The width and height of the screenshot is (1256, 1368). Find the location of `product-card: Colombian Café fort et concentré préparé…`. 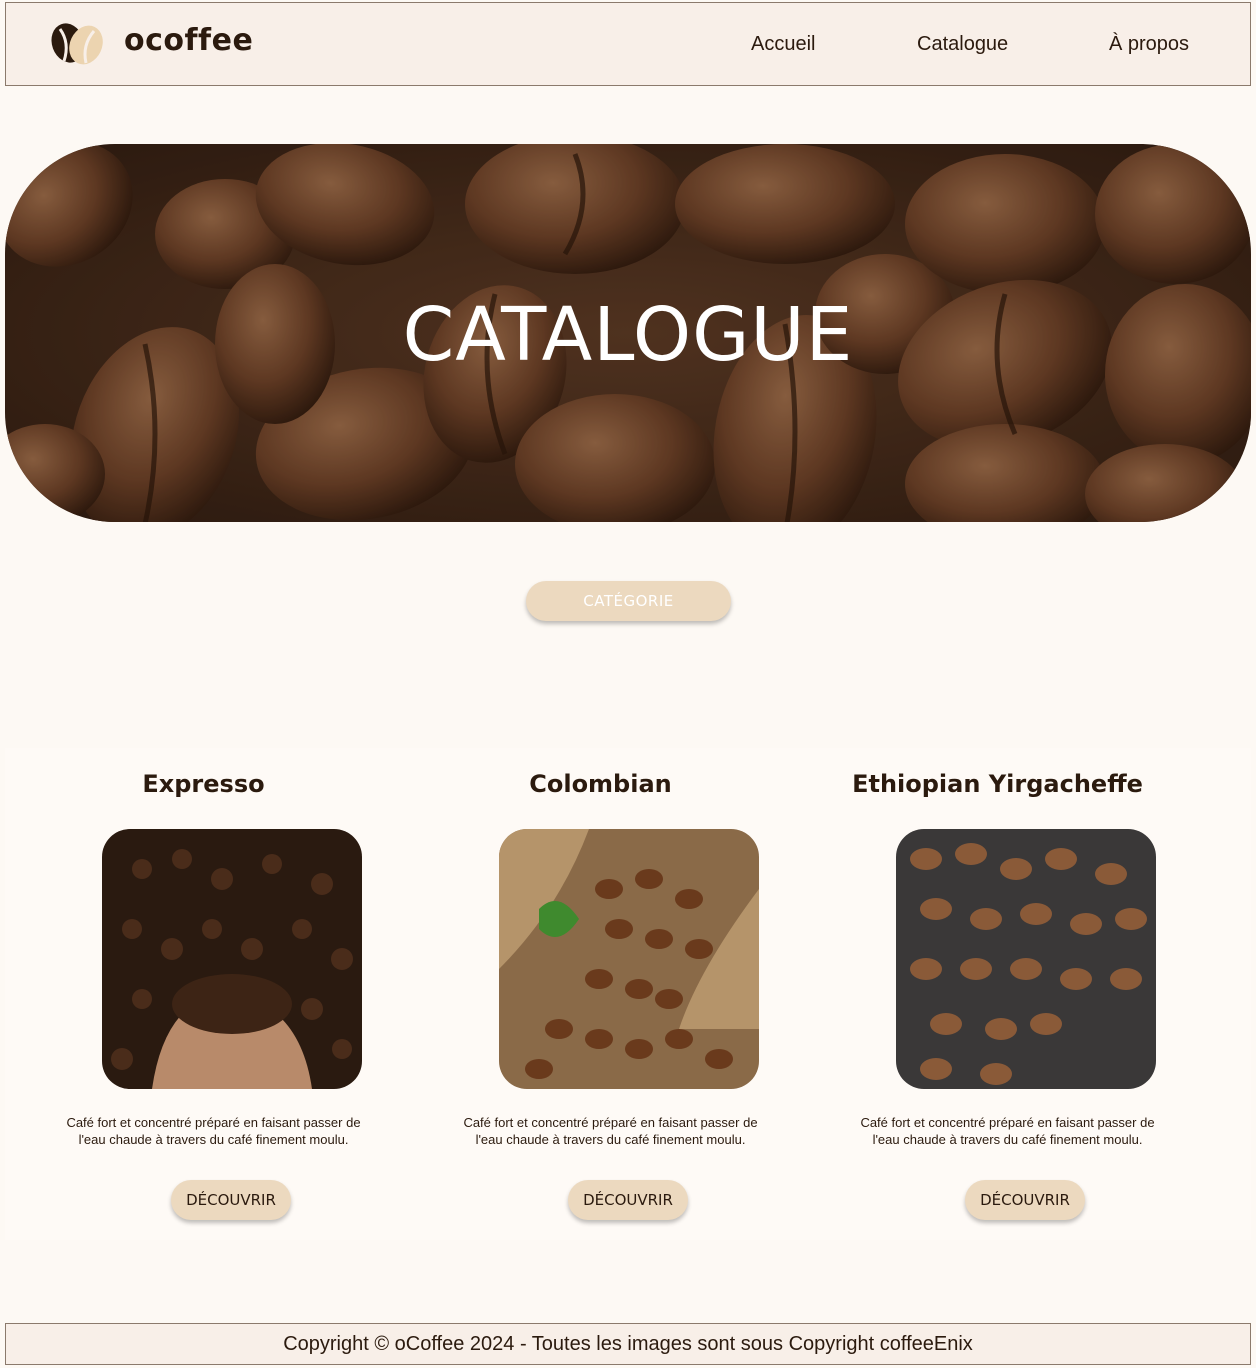

product-card: Colombian Café fort et concentré préparé… is located at coordinates (600, 994).